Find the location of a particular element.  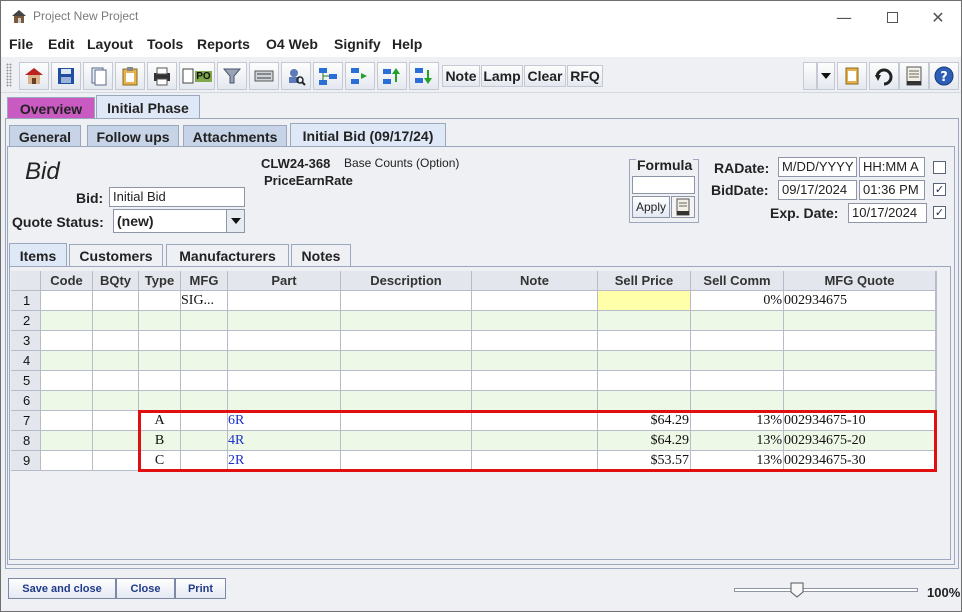

minimize-button: — is located at coordinates (844, 17).